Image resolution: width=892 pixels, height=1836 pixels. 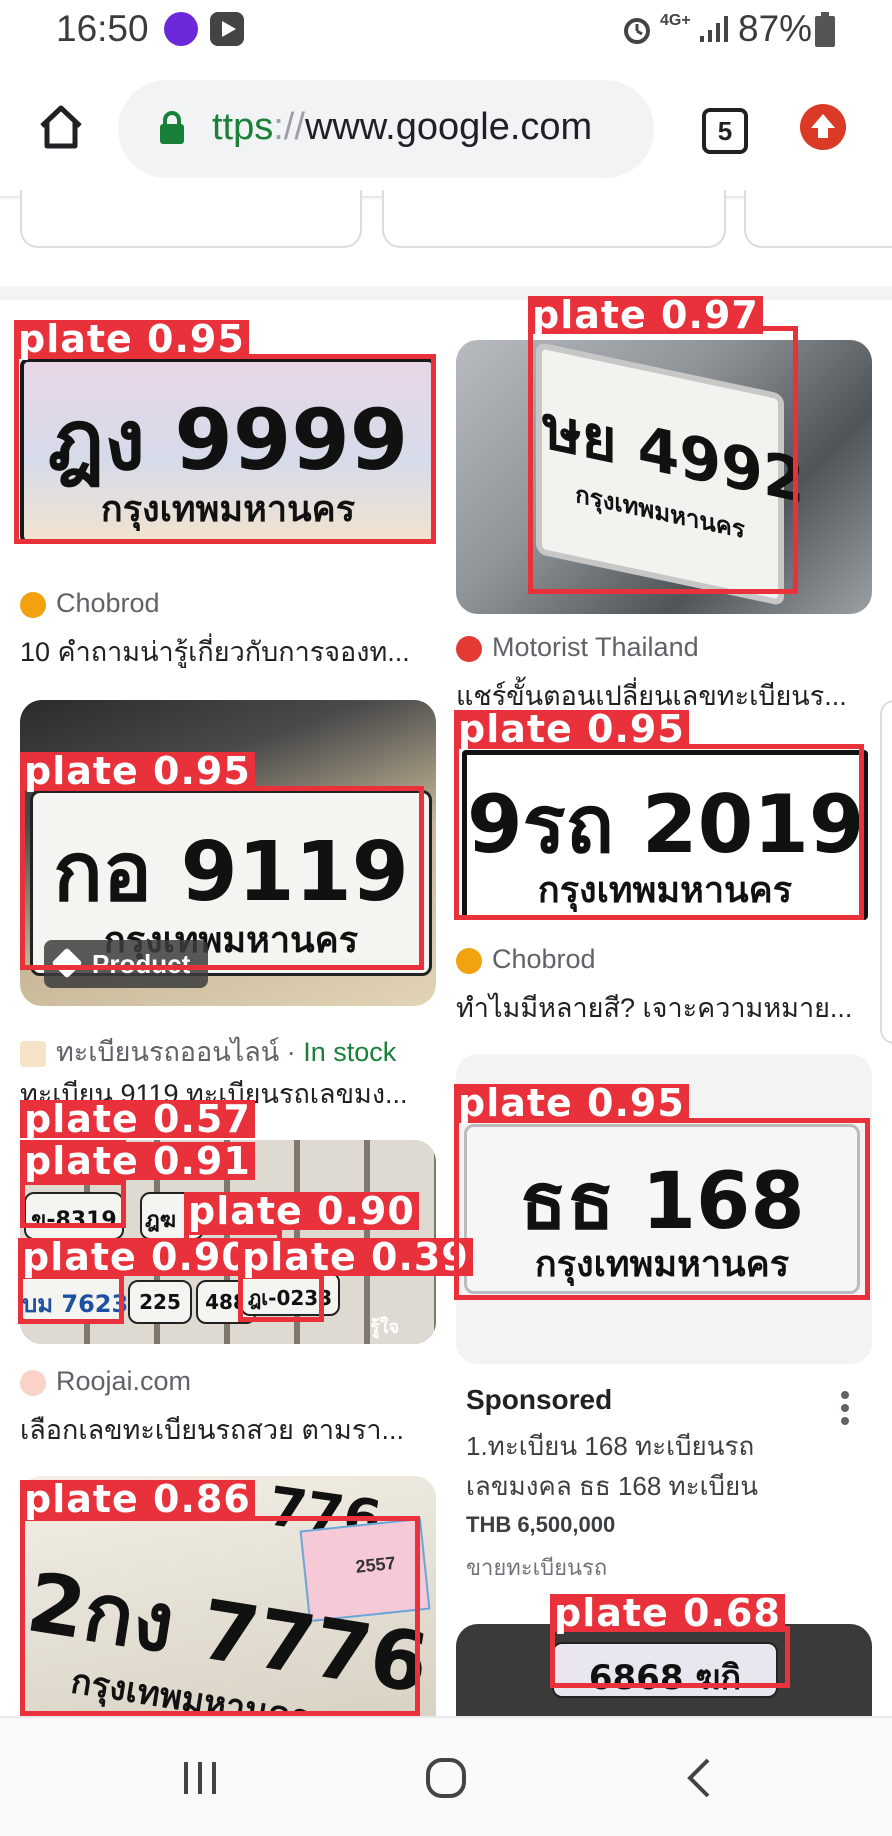 I want to click on detection-label: plate 0.68, so click(x=667, y=1613).